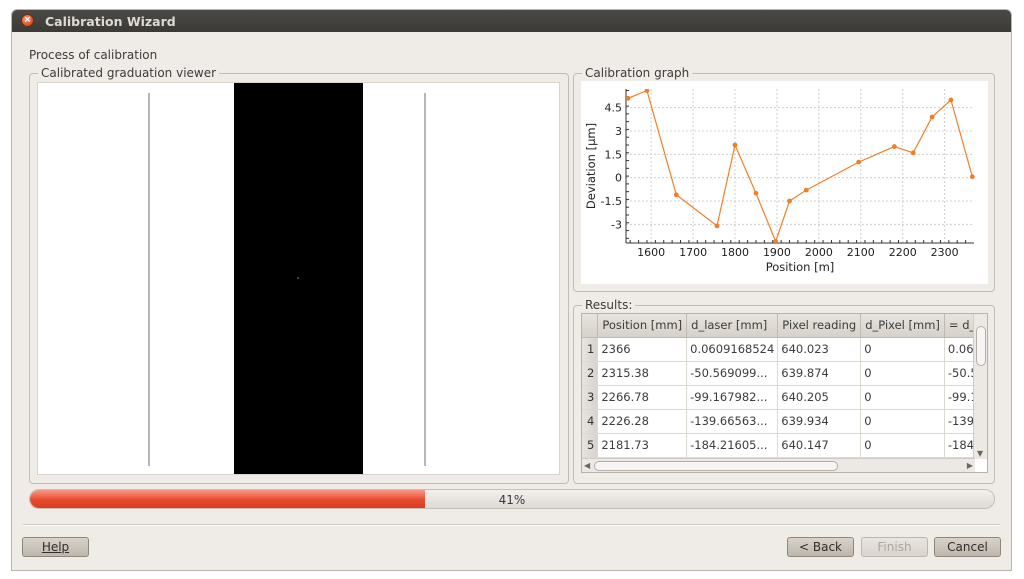 The width and height of the screenshot is (1024, 579). I want to click on x-tick-label: 2200, so click(903, 252).